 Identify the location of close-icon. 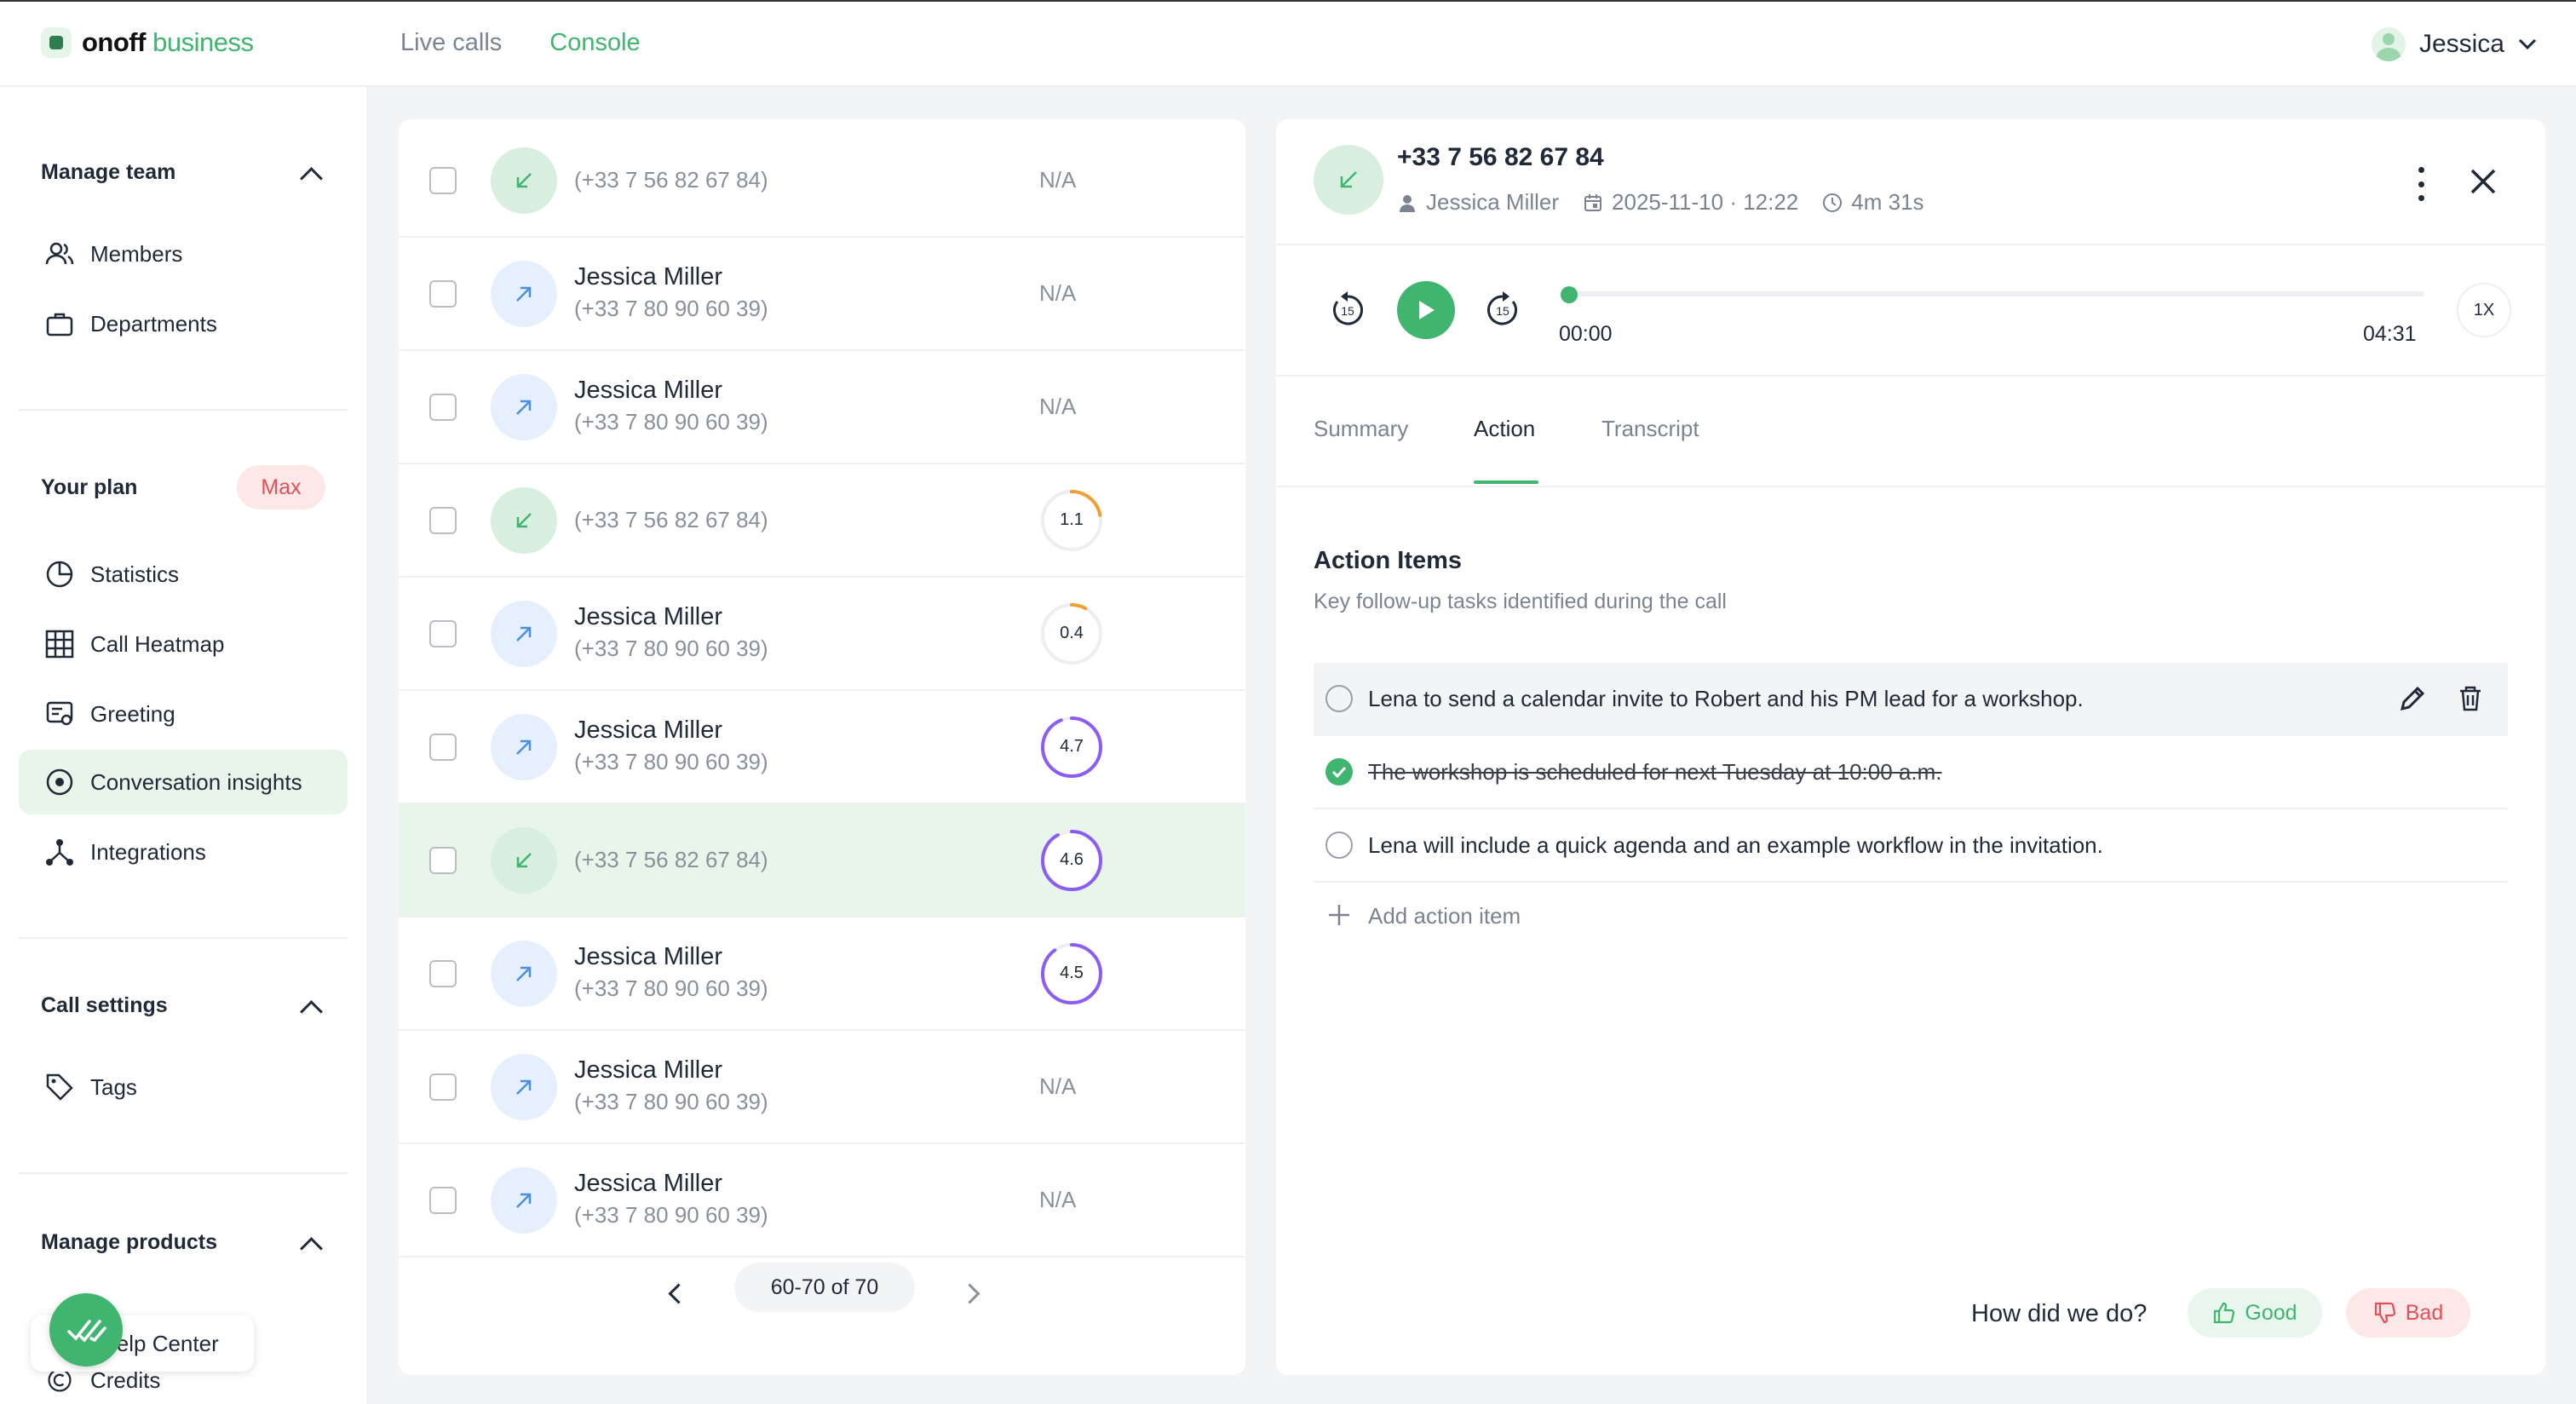
(2483, 181).